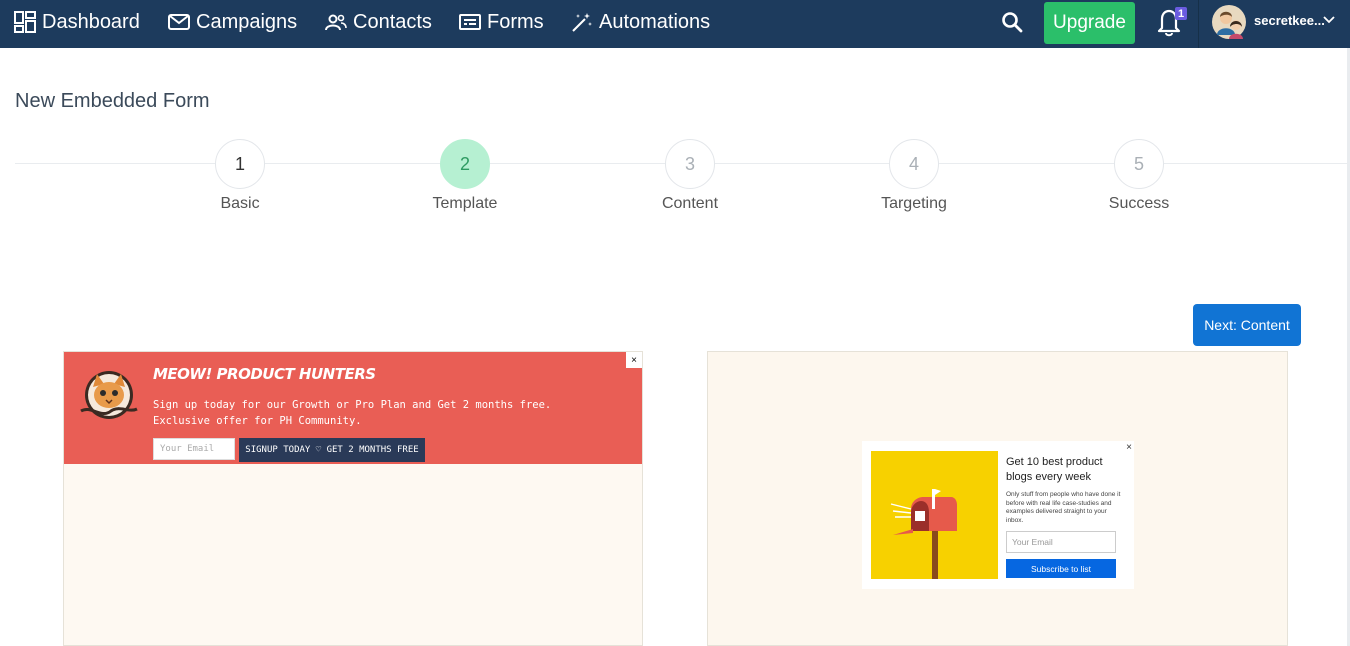 This screenshot has width=1350, height=646. What do you see at coordinates (392, 21) in the screenshot?
I see `nav-label: Contacts` at bounding box center [392, 21].